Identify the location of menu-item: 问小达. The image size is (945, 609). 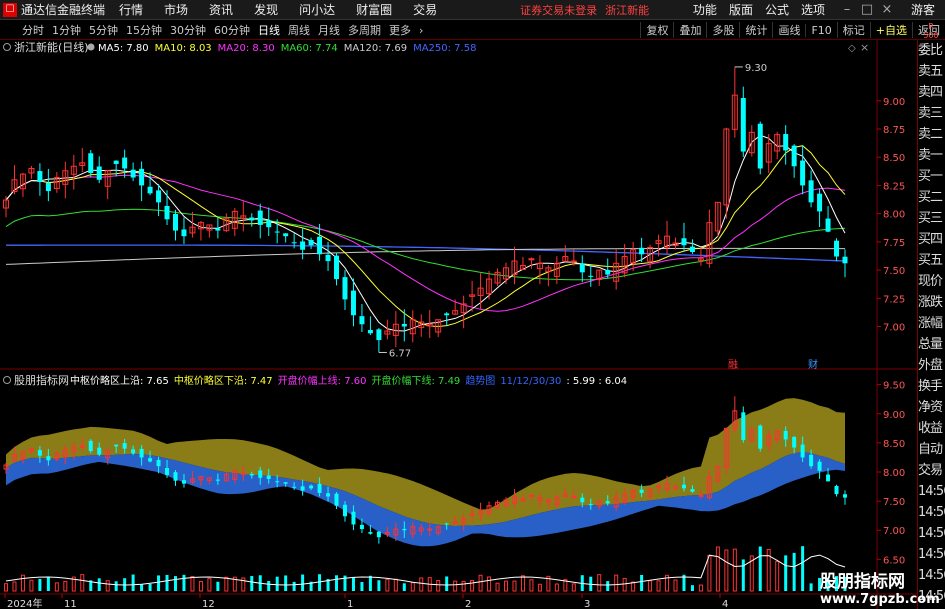
(317, 9).